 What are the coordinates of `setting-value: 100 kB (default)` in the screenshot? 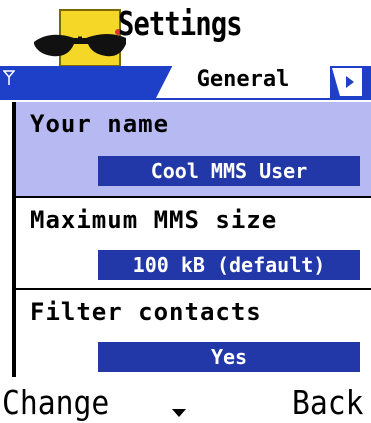 It's located at (229, 265).